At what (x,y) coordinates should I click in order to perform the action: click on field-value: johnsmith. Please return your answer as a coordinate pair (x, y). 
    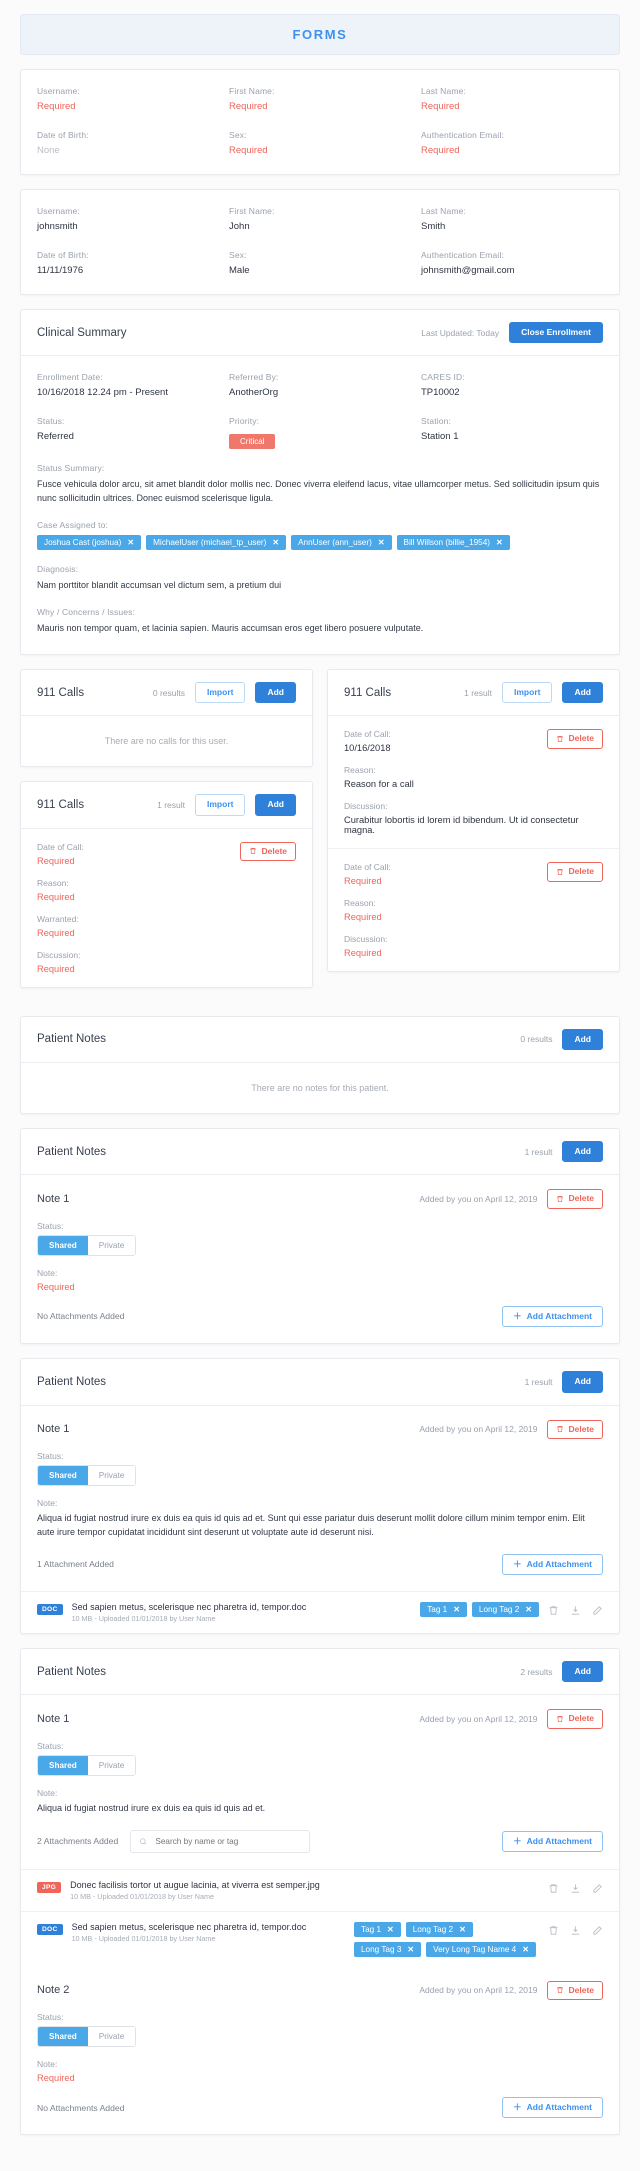
    Looking at the image, I should click on (57, 226).